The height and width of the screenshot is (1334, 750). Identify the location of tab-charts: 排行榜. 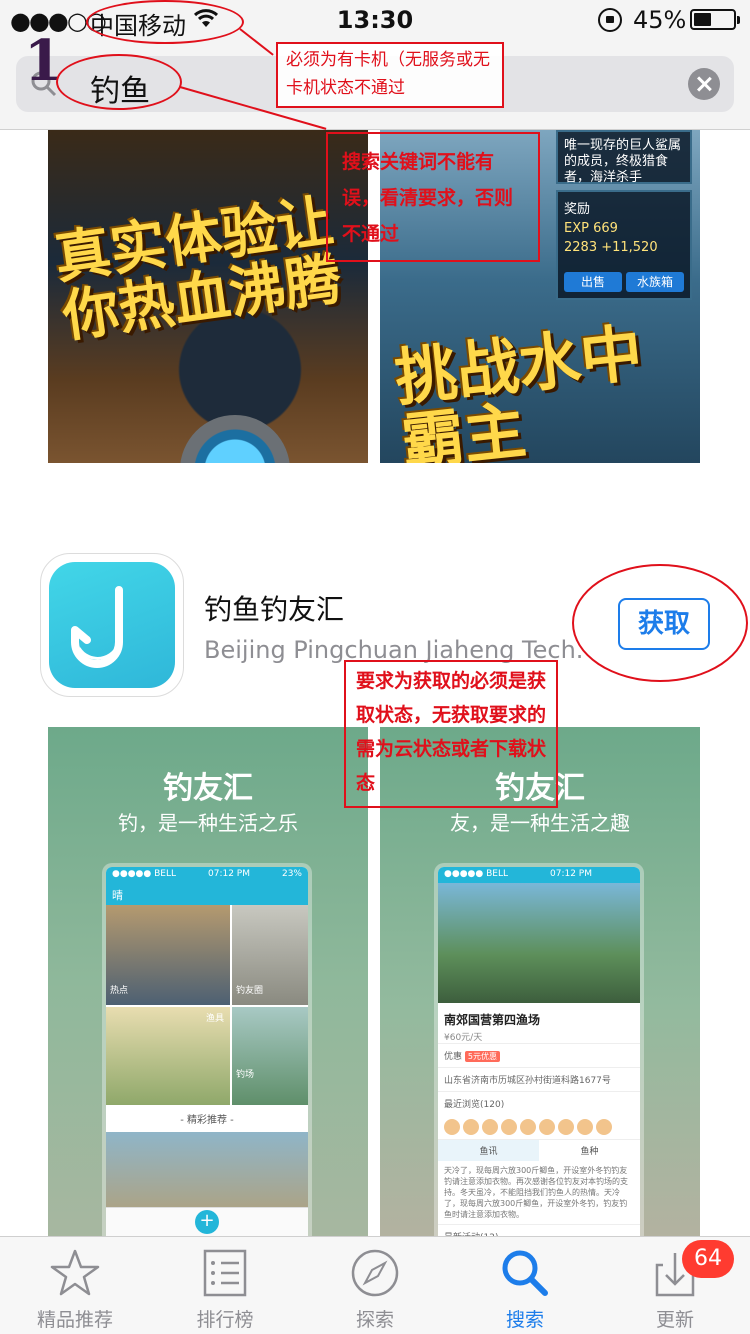
(225, 1285).